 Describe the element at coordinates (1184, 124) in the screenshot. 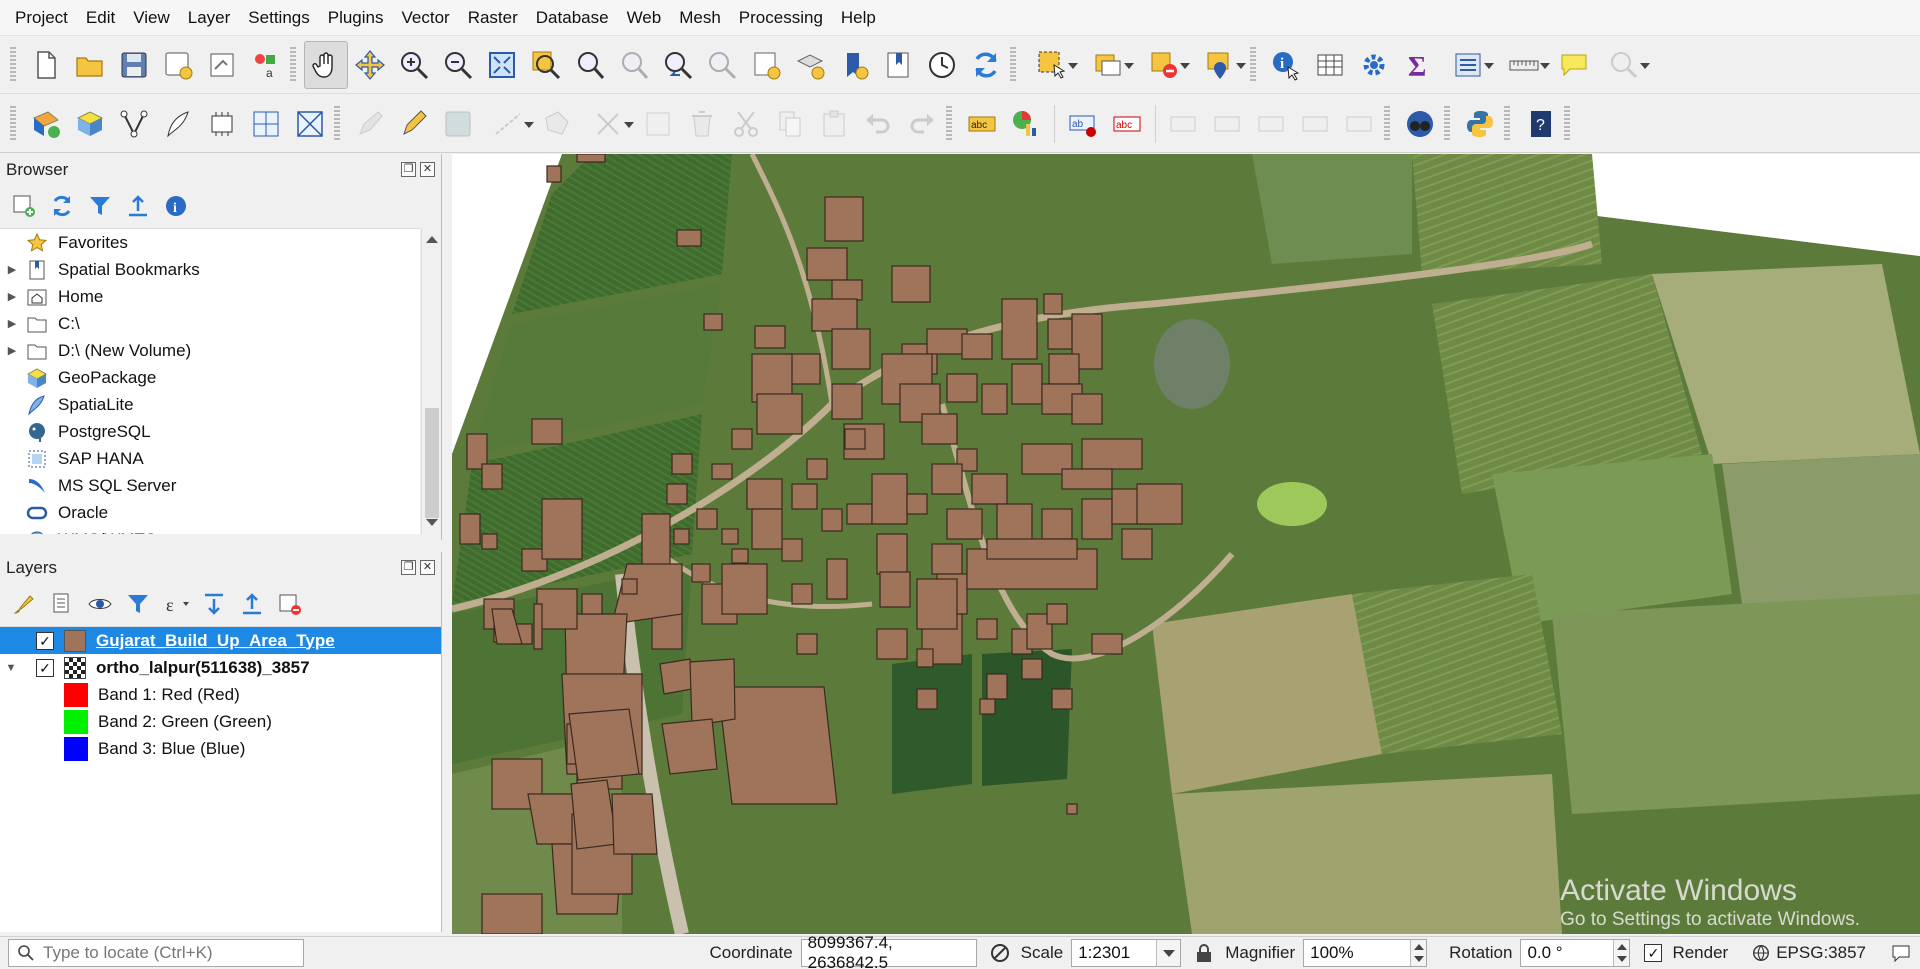

I see `pin-labels-button` at that location.